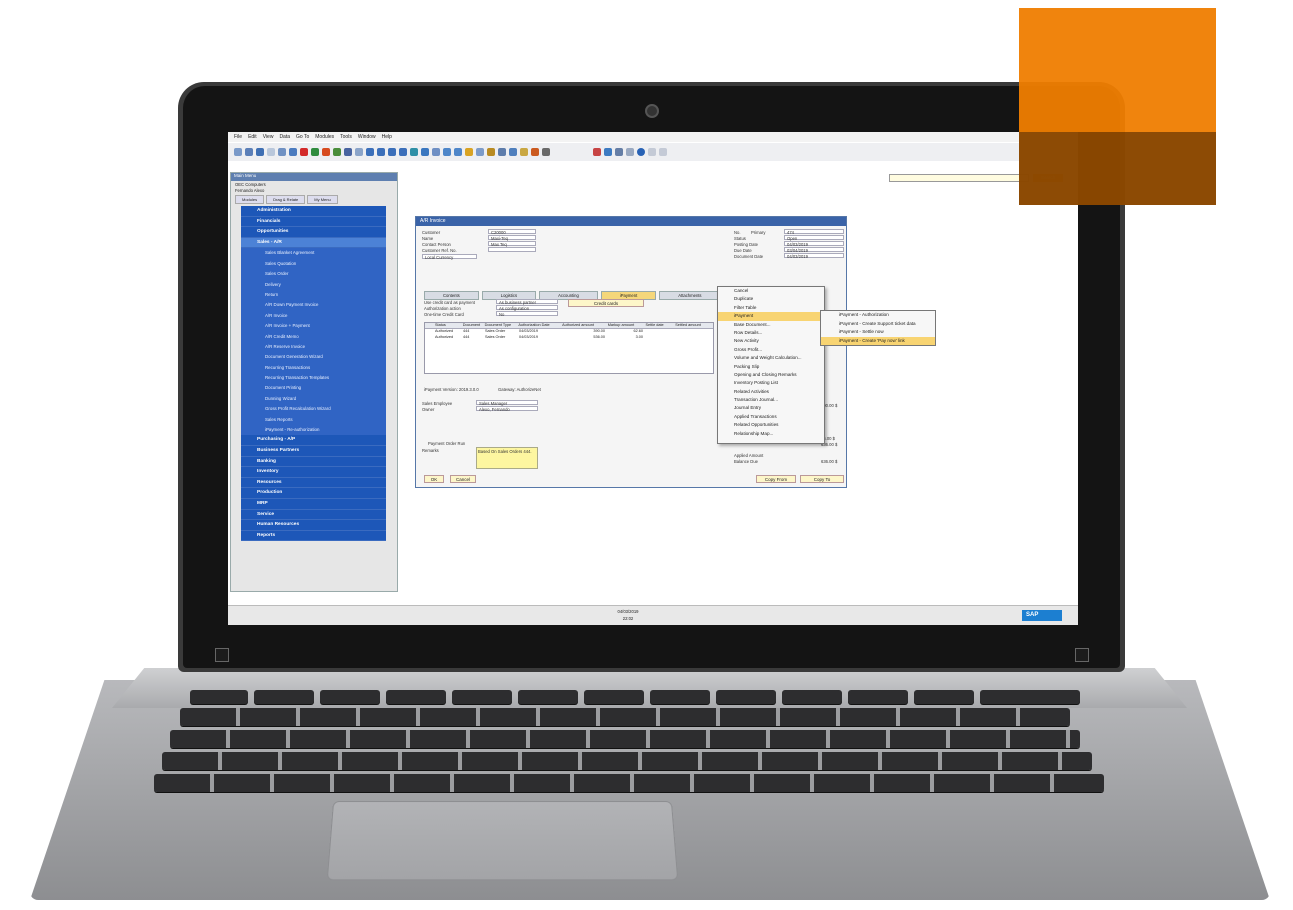  I want to click on module-opportunities: Opportunities, so click(313, 232).